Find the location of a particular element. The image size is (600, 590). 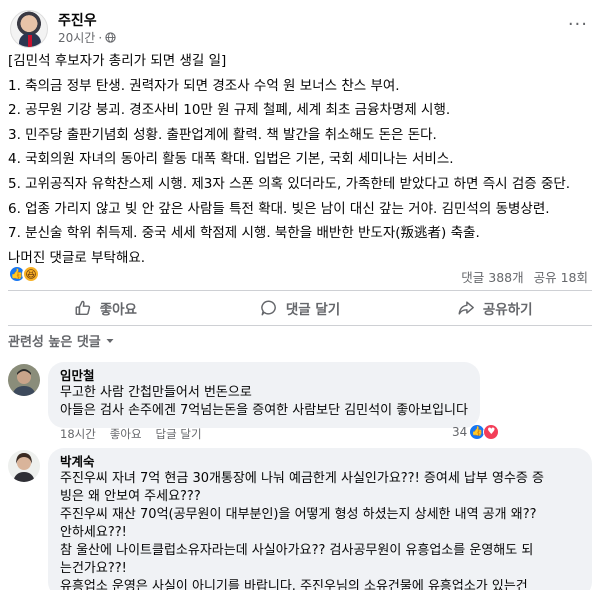

comment-reaction-count: 34 is located at coordinates (460, 432).